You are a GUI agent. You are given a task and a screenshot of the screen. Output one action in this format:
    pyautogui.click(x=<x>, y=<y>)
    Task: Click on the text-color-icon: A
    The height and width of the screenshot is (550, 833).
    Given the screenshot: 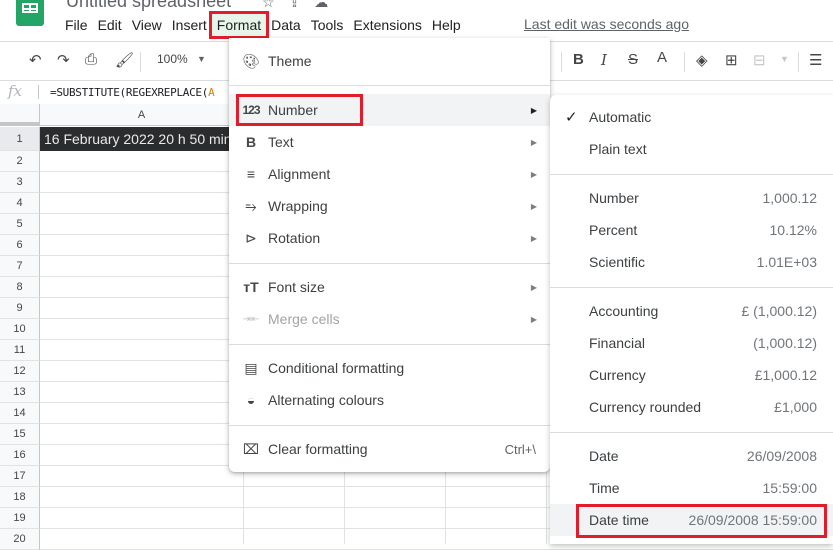 What is the action you would take?
    pyautogui.click(x=662, y=57)
    